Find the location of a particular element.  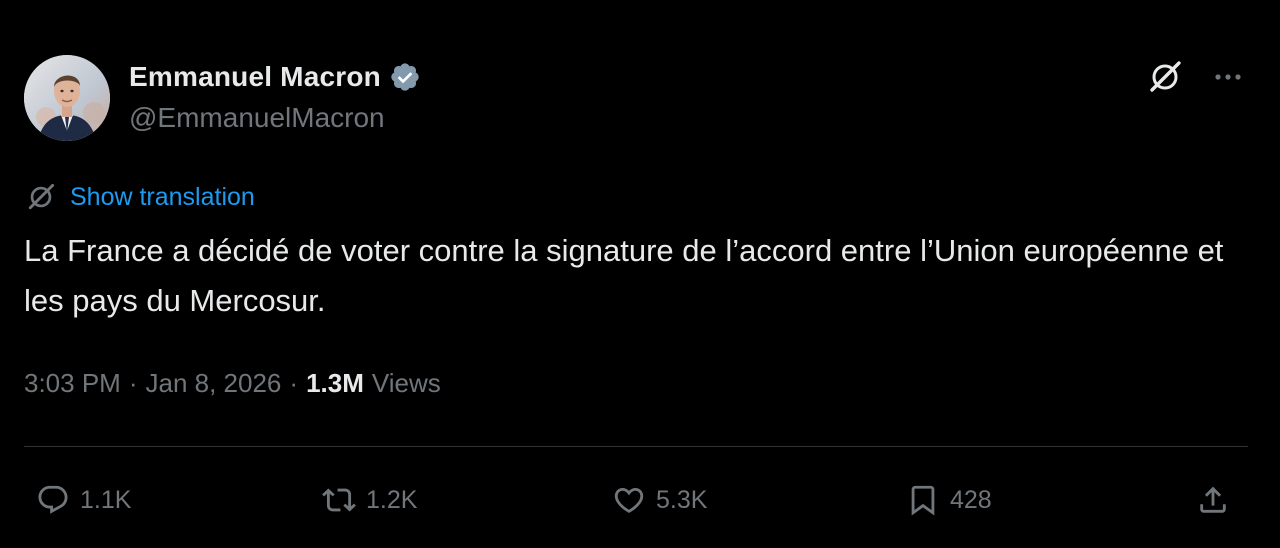

repost-button: 1.2K is located at coordinates (369, 500).